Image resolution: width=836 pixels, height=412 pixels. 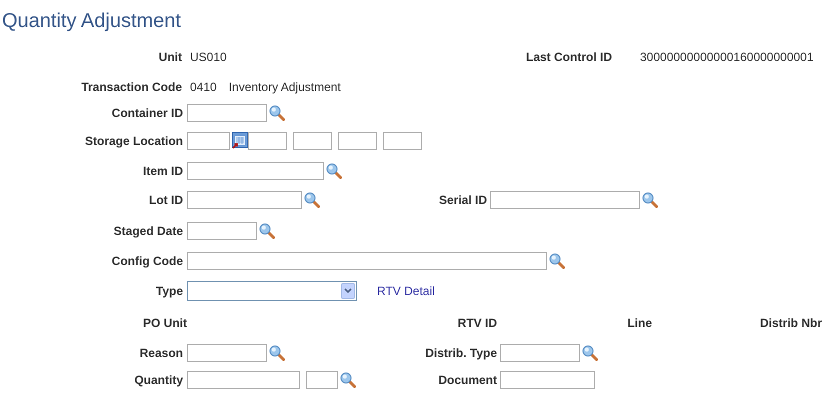 I want to click on column-label: PO Unit, so click(x=164, y=323).